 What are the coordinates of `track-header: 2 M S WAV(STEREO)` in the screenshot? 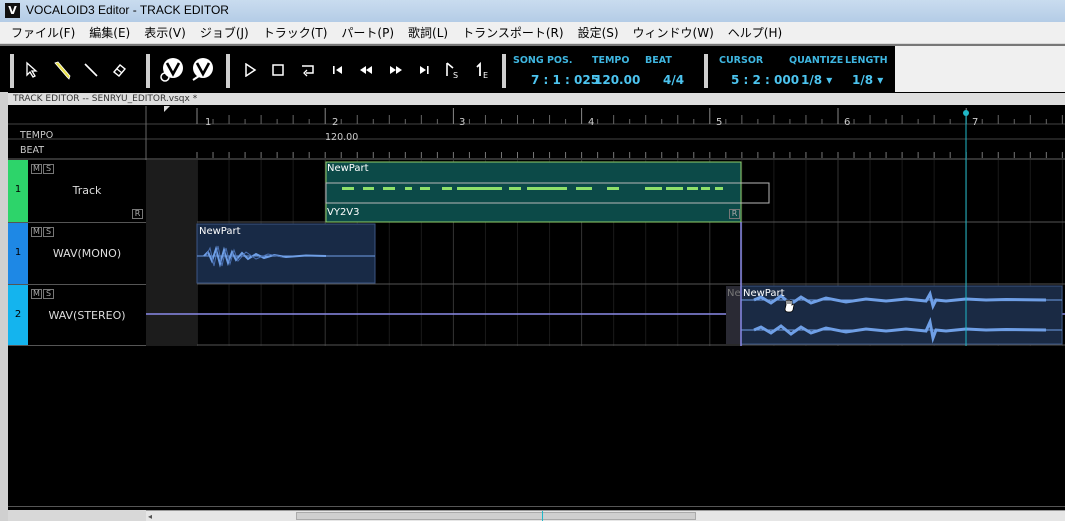 It's located at (77, 315).